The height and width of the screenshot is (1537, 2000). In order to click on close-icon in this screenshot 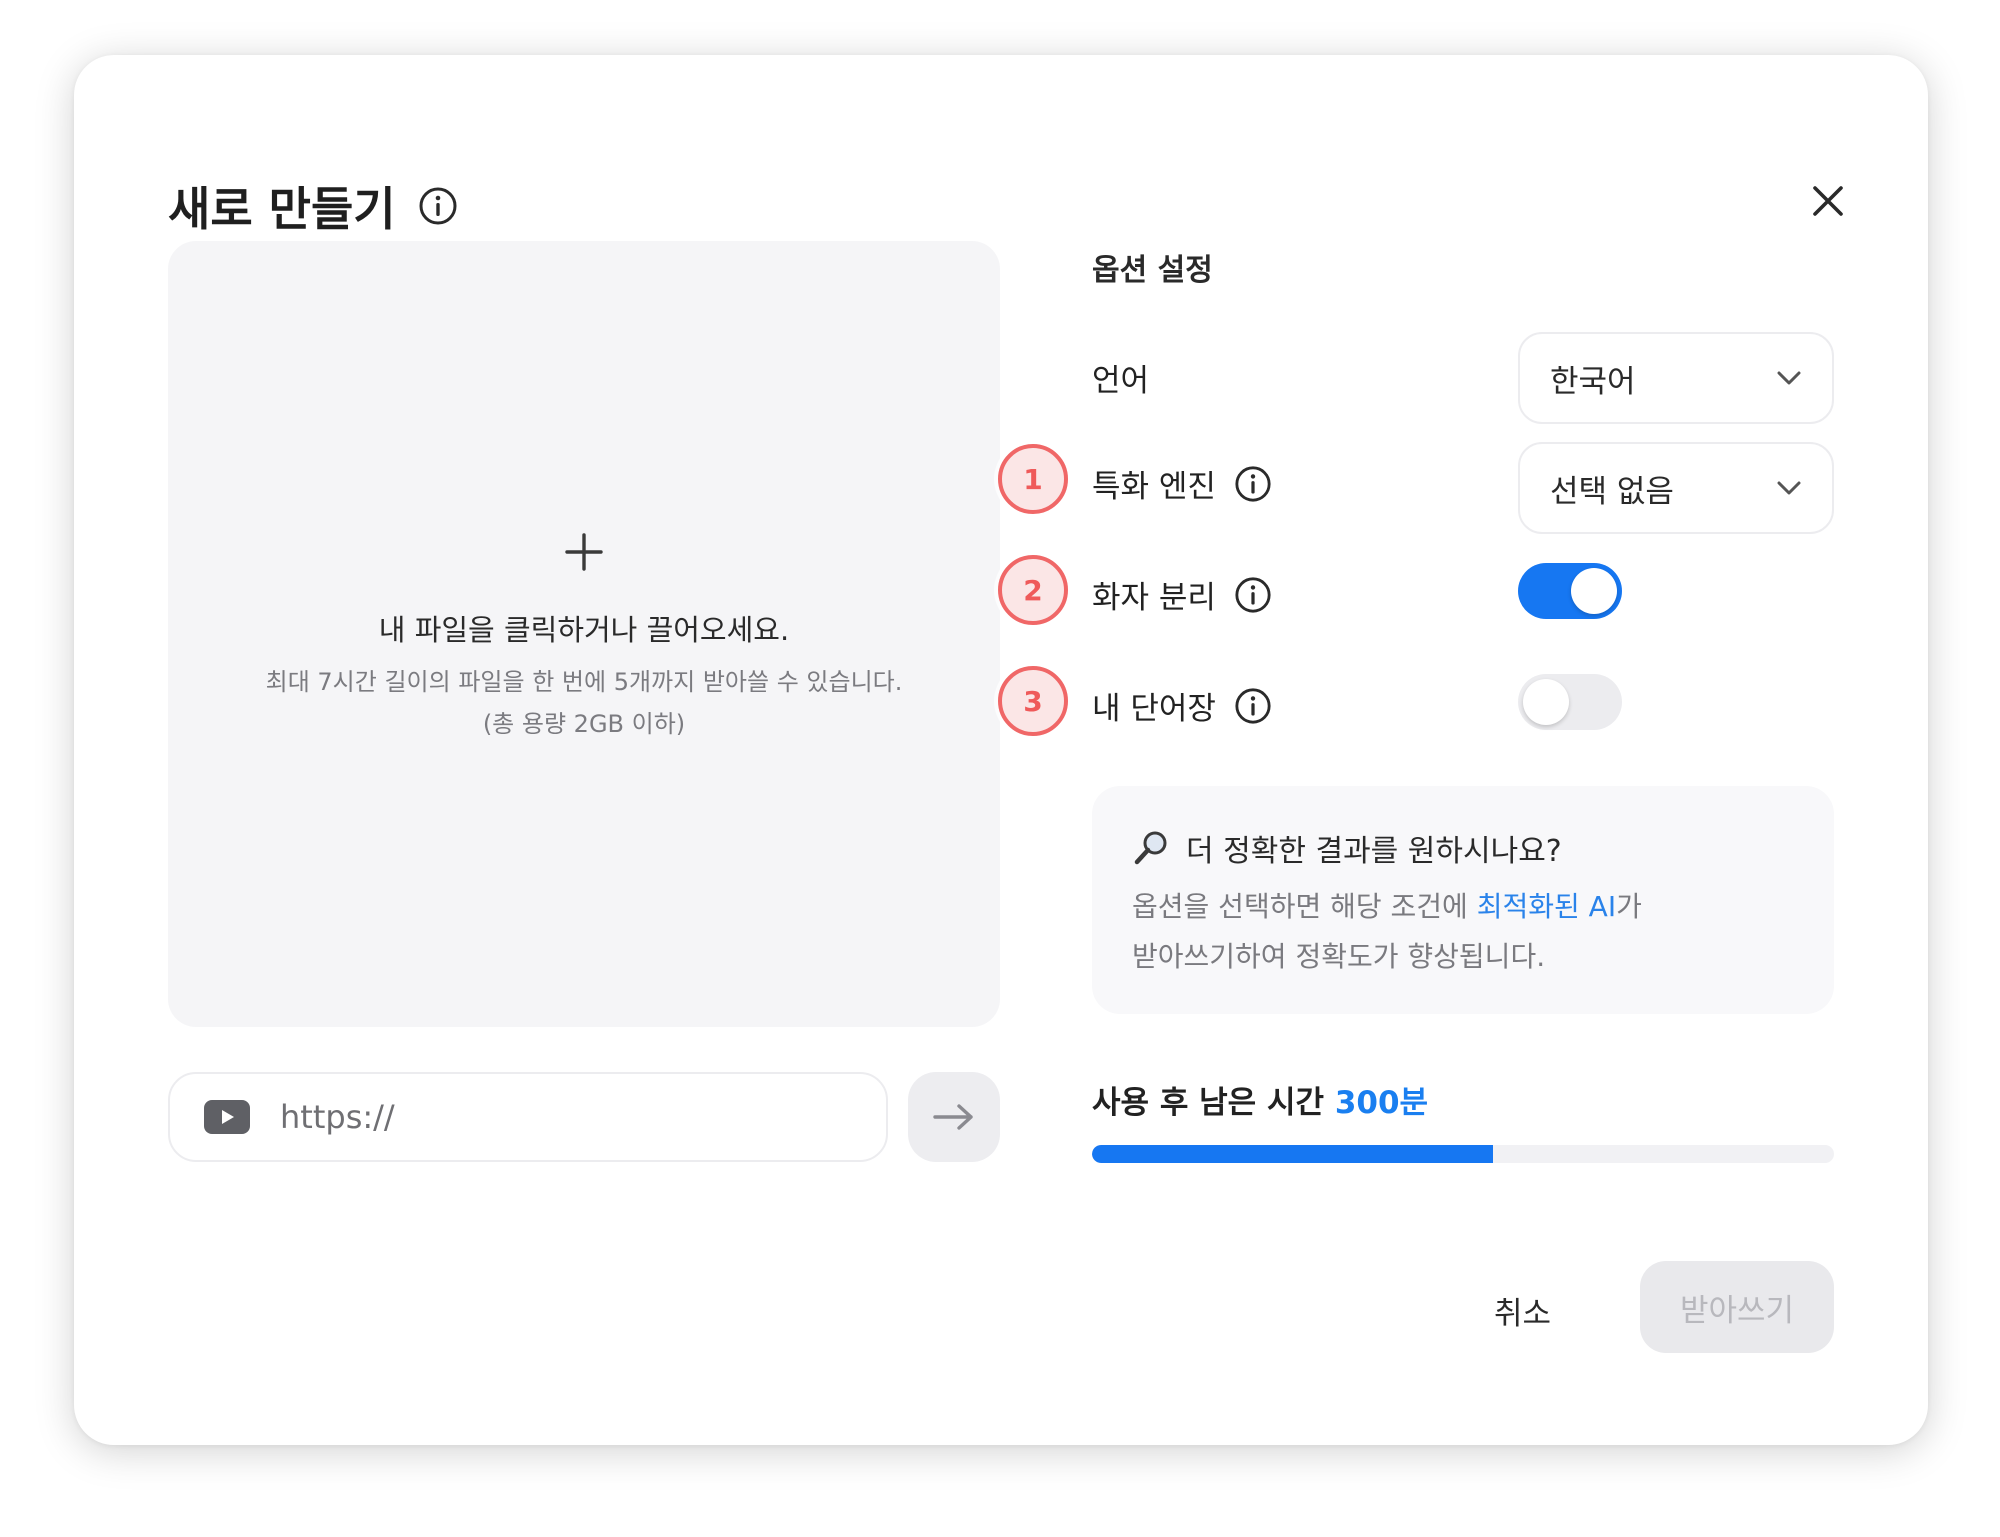, I will do `click(1828, 201)`.